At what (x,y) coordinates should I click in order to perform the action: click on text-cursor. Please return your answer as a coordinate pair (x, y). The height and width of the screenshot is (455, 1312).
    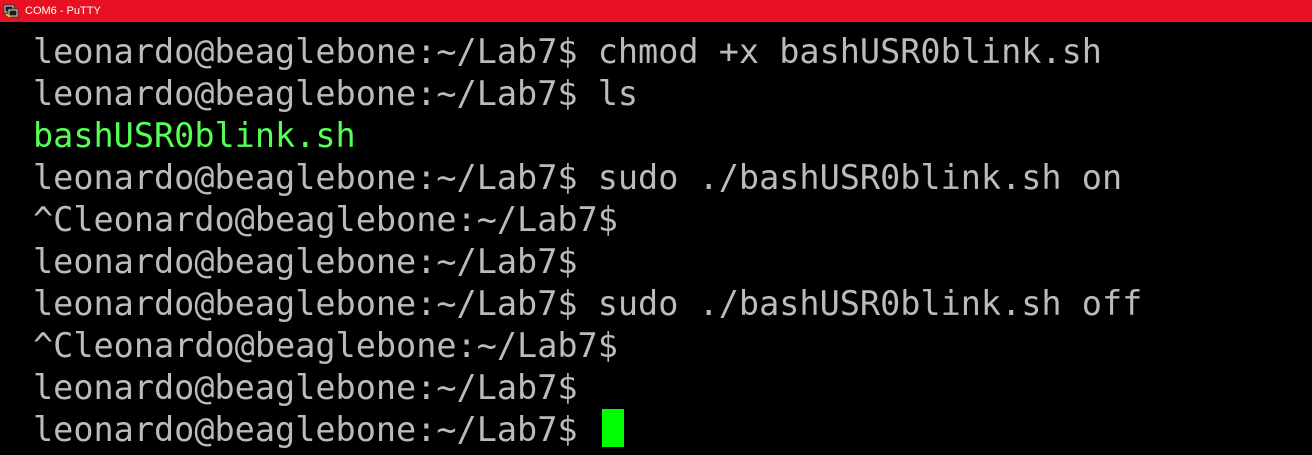
    Looking at the image, I should click on (612, 428).